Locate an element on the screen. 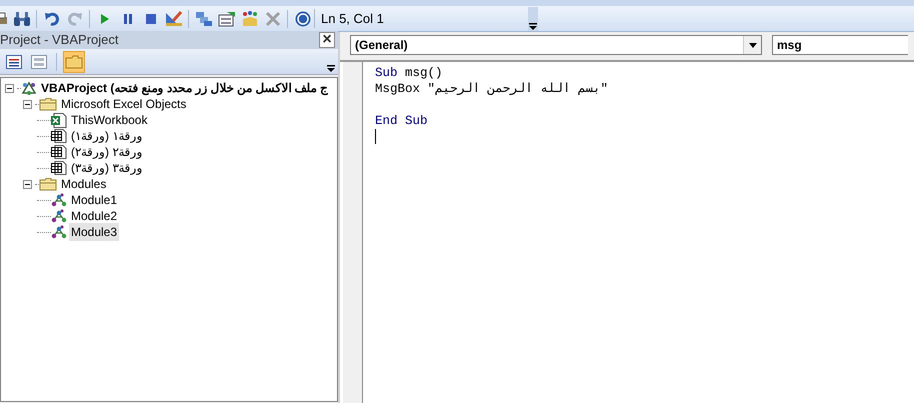 This screenshot has height=403, width=914. tree-item: Module1 is located at coordinates (94, 200).